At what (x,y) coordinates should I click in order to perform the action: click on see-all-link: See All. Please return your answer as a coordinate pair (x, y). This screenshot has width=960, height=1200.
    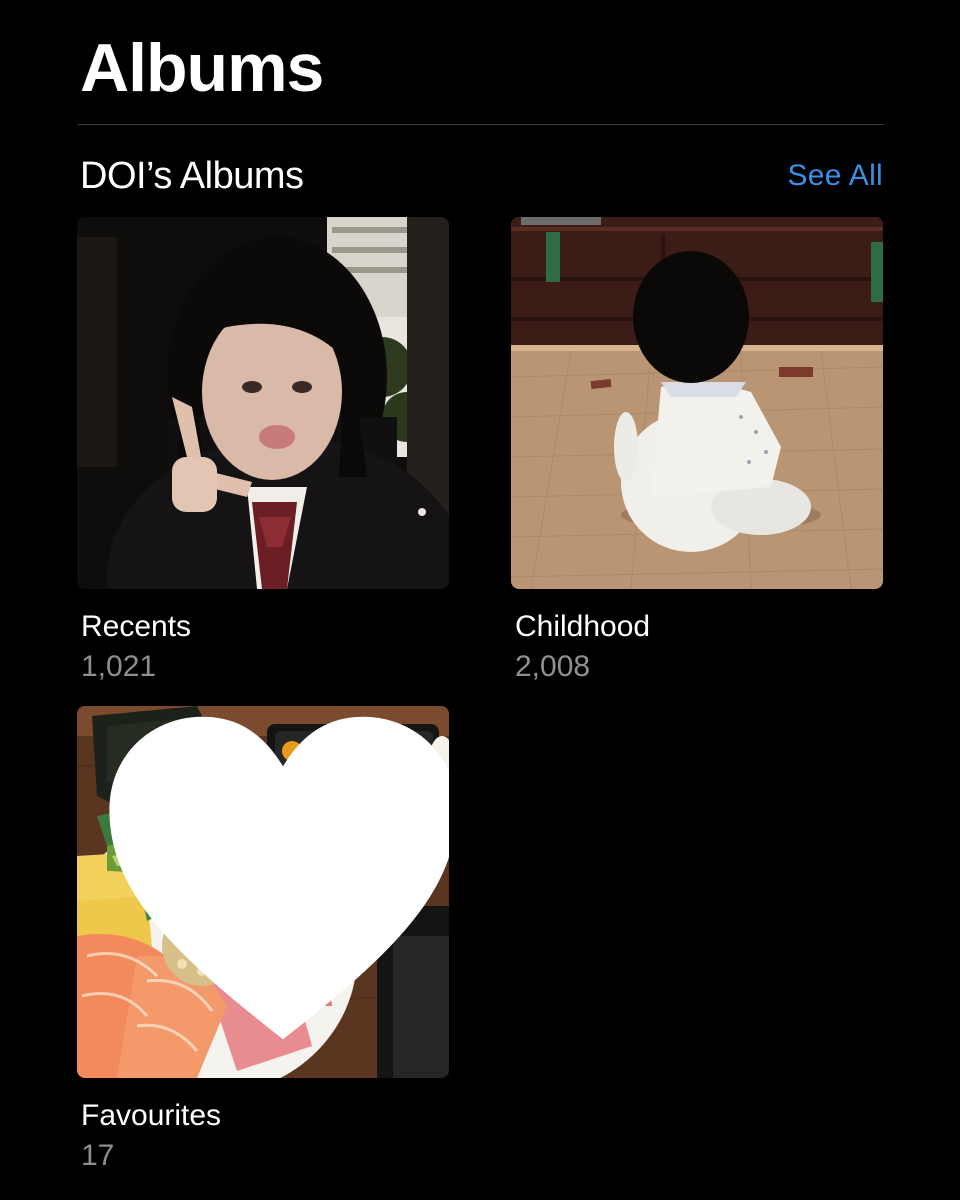
    Looking at the image, I should click on (836, 176).